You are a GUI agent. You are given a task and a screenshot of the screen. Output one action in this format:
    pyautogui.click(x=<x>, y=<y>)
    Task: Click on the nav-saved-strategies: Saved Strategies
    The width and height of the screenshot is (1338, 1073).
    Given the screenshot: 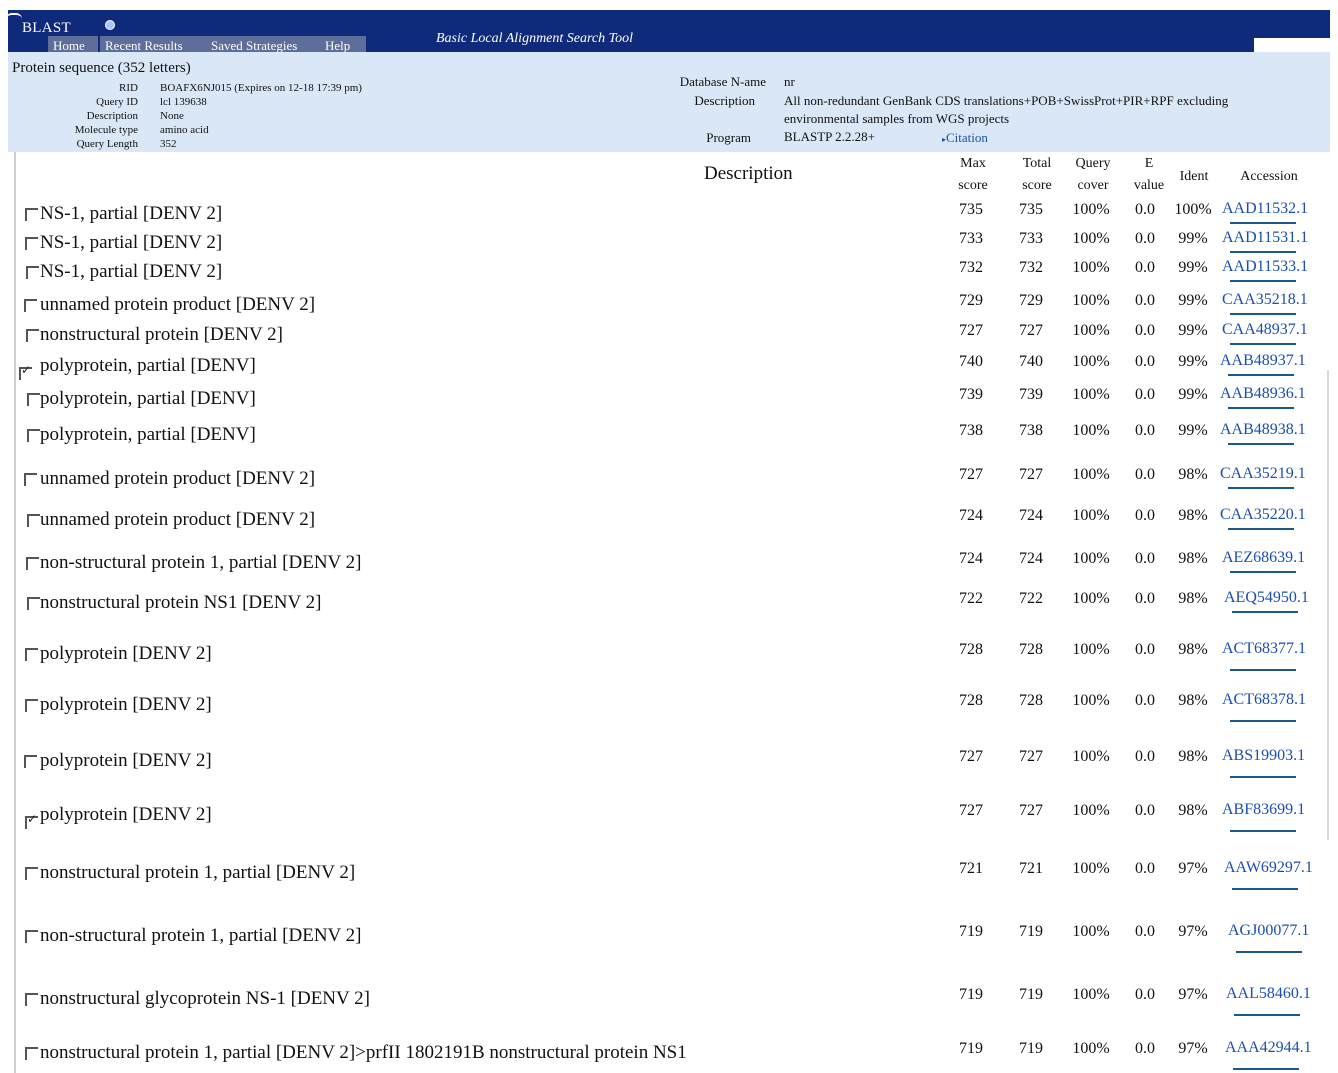 What is the action you would take?
    pyautogui.click(x=266, y=44)
    